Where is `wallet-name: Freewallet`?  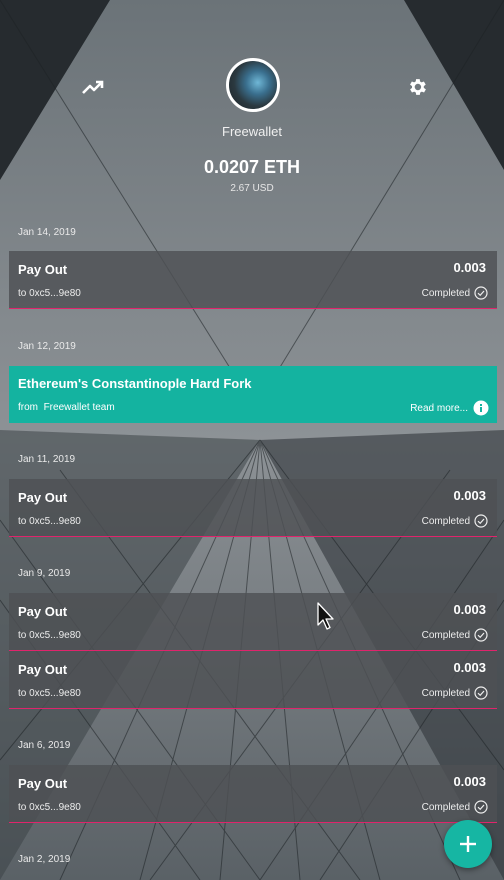 wallet-name: Freewallet is located at coordinates (252, 131).